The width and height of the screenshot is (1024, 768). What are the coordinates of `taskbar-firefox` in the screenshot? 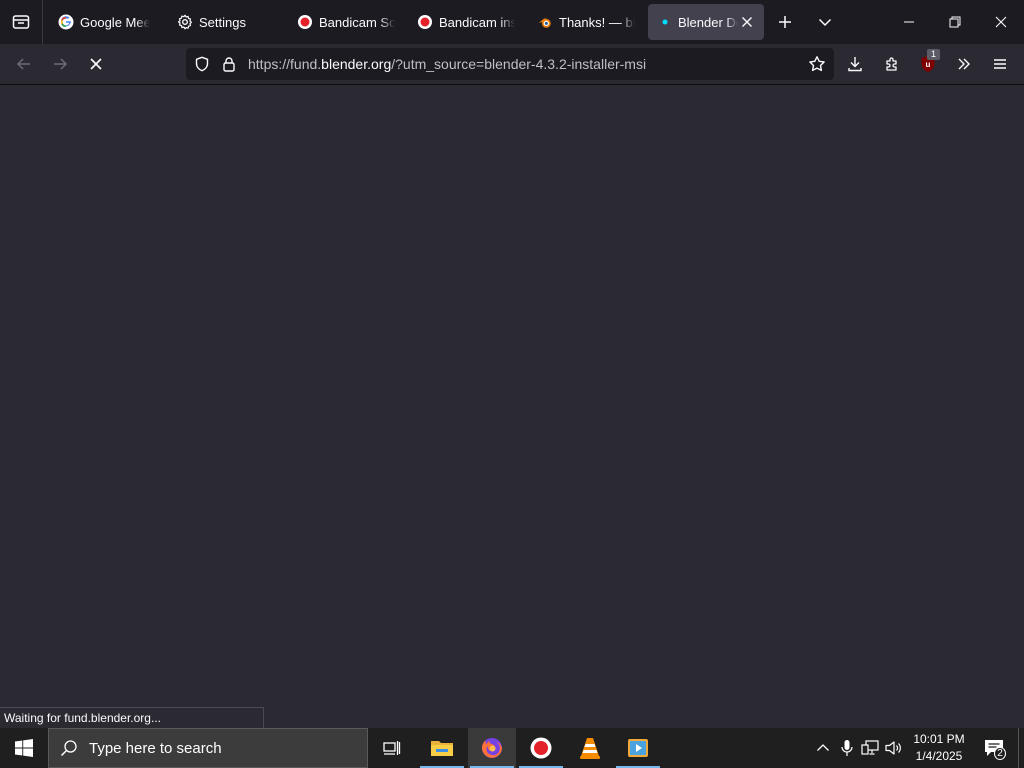 It's located at (492, 748).